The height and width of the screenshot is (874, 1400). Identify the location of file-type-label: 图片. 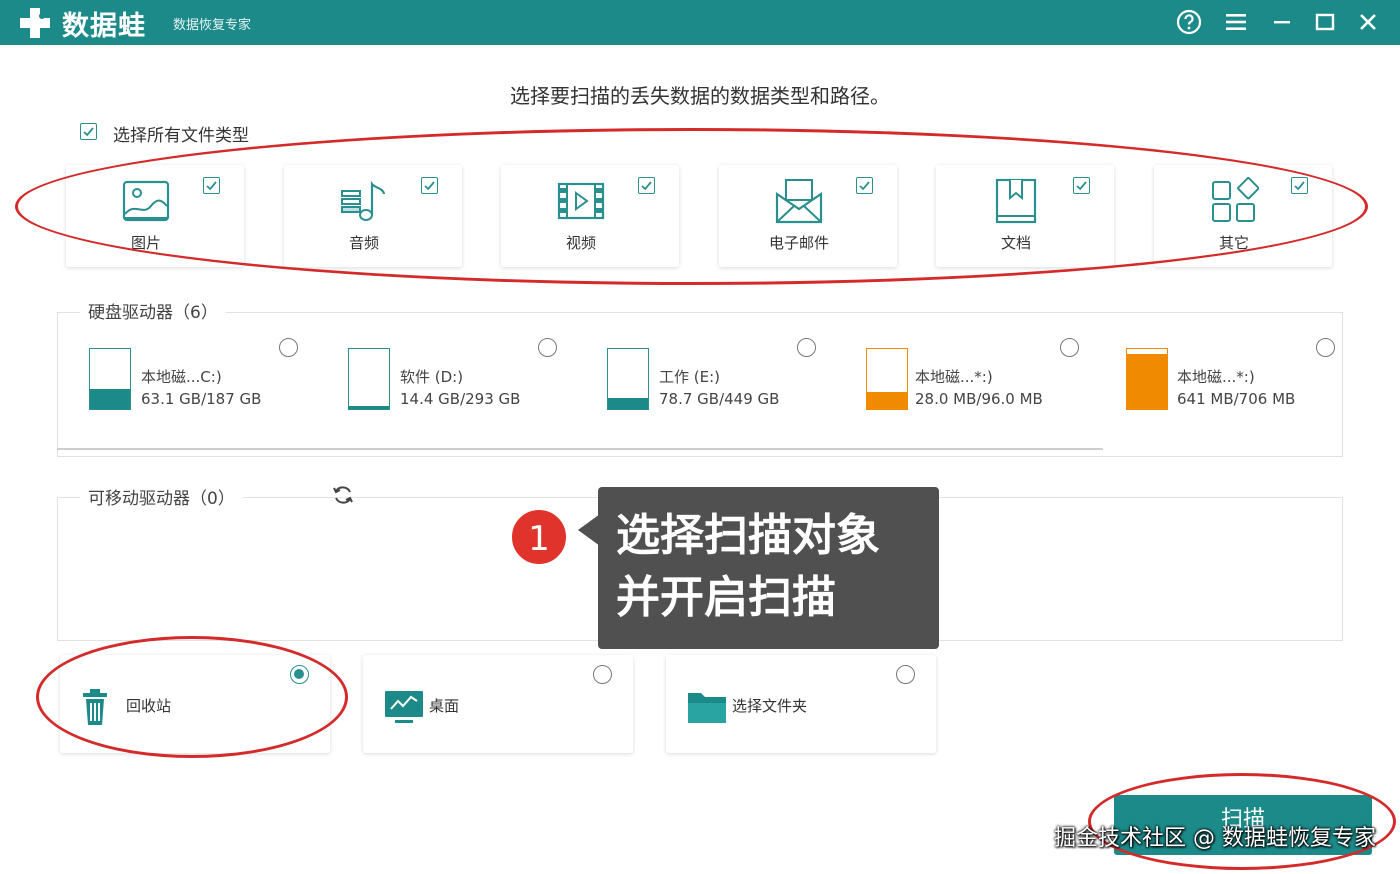
(145, 243).